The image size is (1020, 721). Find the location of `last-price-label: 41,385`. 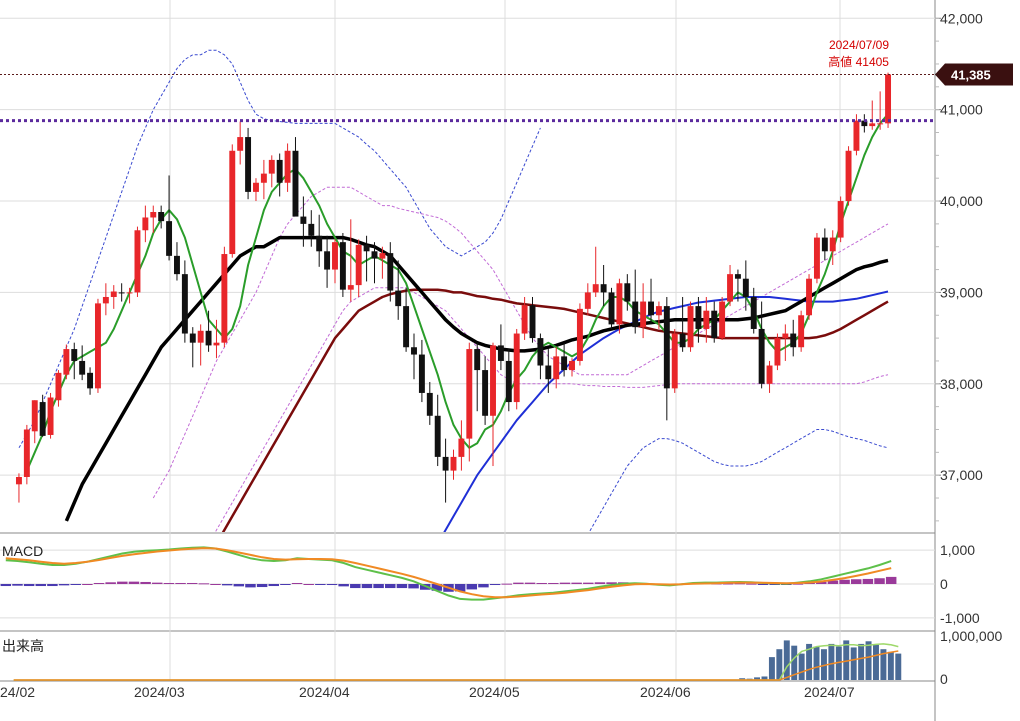

last-price-label: 41,385 is located at coordinates (971, 74).